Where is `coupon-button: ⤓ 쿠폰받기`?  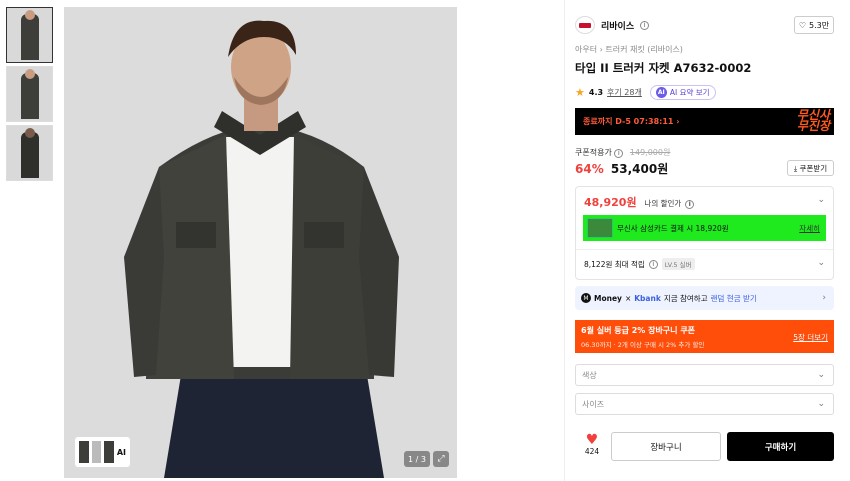
coupon-button: ⤓ 쿠폰받기 is located at coordinates (810, 168).